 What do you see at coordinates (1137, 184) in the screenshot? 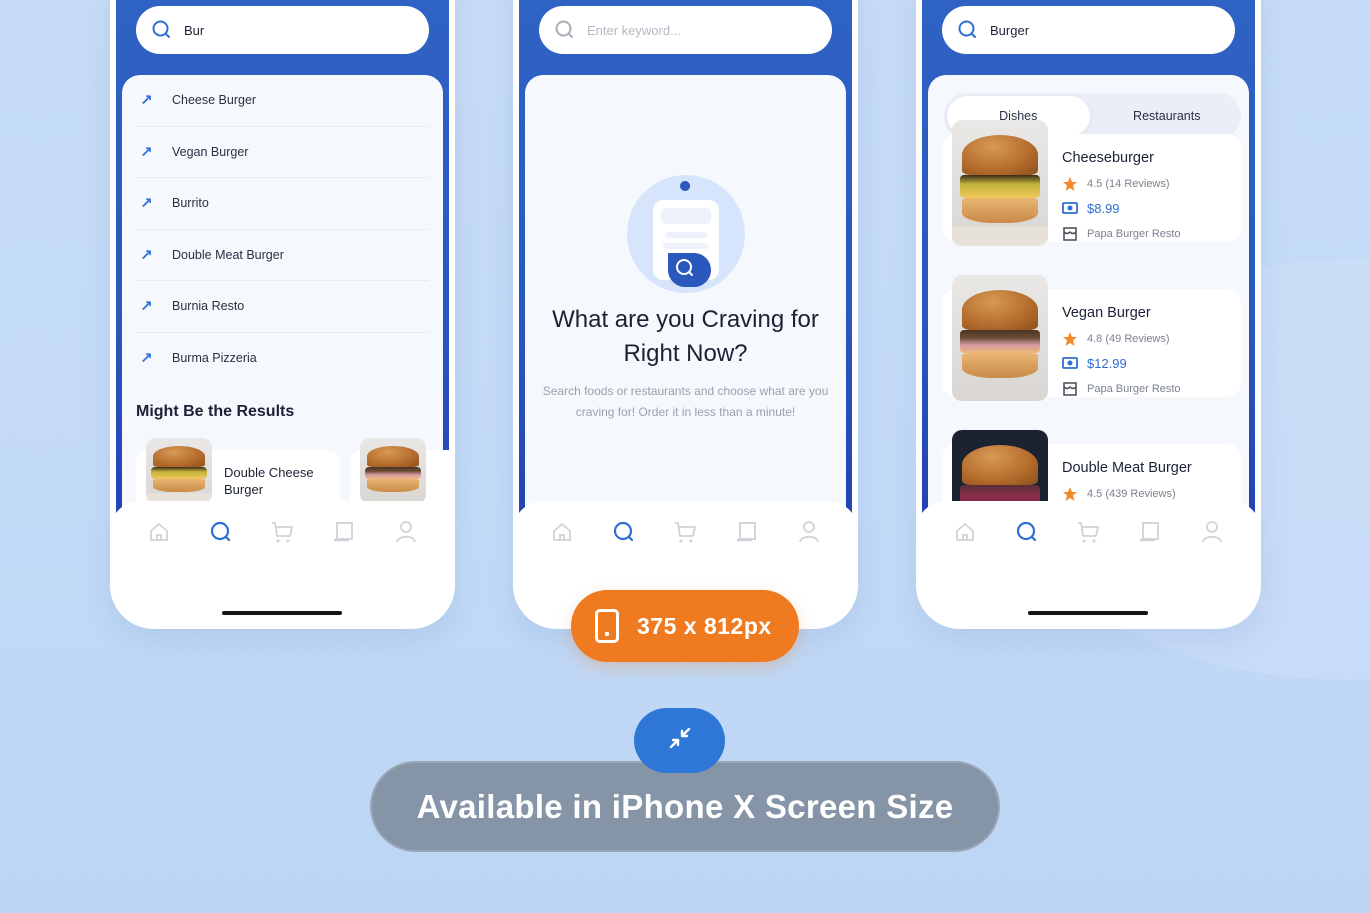
I see `dish-reviews: (14 Reviews)` at bounding box center [1137, 184].